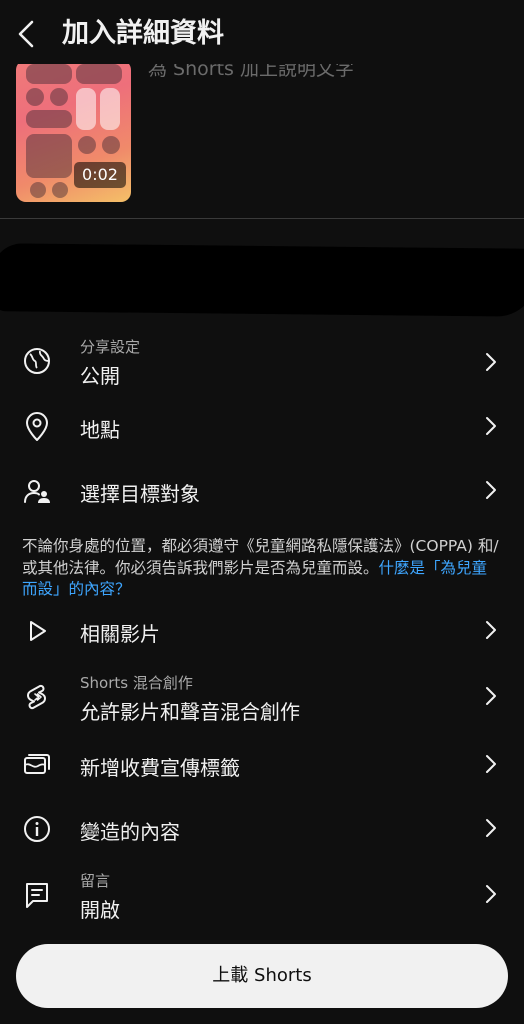 The width and height of the screenshot is (524, 1024). What do you see at coordinates (37, 764) in the screenshot?
I see `paid-promotion-icon` at bounding box center [37, 764].